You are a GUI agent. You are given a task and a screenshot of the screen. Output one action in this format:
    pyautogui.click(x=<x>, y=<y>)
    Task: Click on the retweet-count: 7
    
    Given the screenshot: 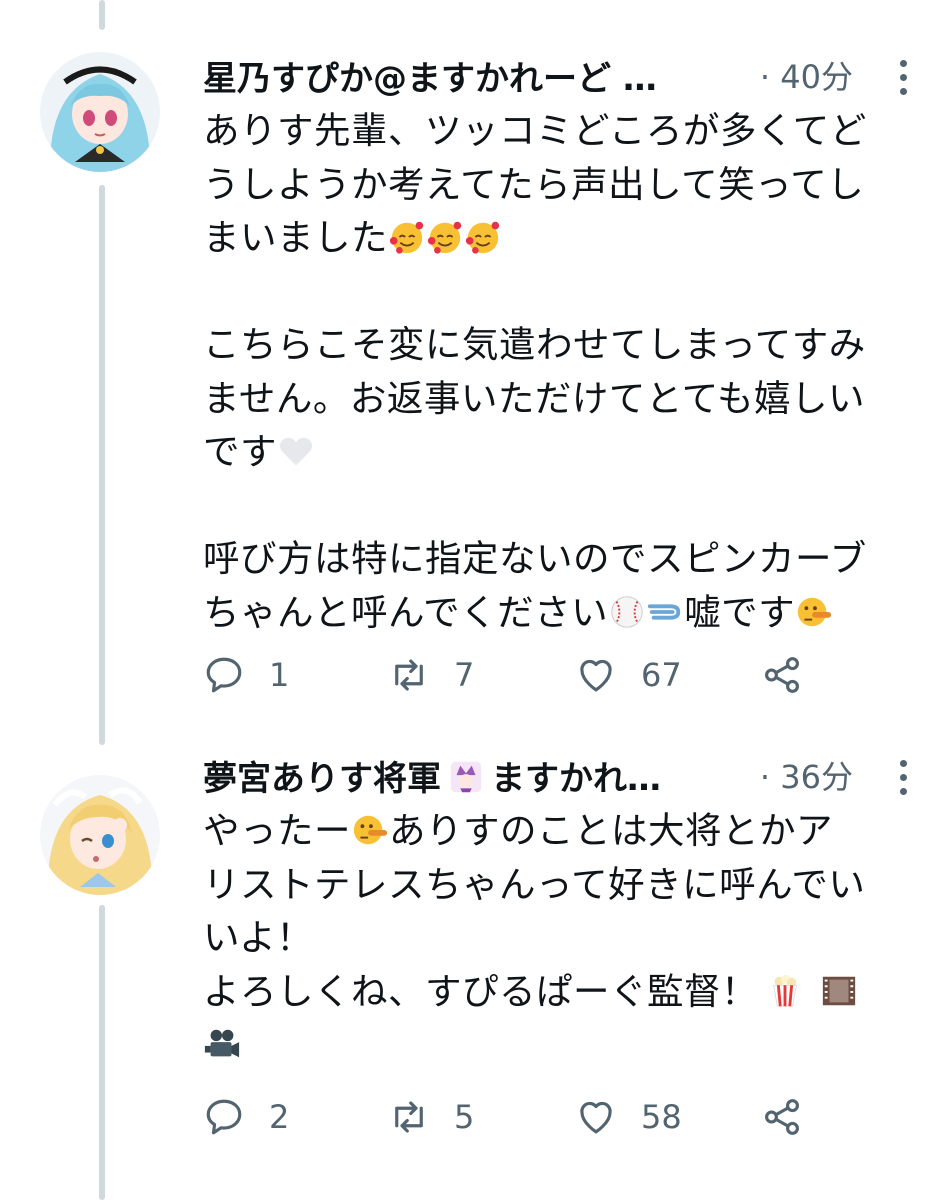 What is the action you would take?
    pyautogui.click(x=464, y=675)
    